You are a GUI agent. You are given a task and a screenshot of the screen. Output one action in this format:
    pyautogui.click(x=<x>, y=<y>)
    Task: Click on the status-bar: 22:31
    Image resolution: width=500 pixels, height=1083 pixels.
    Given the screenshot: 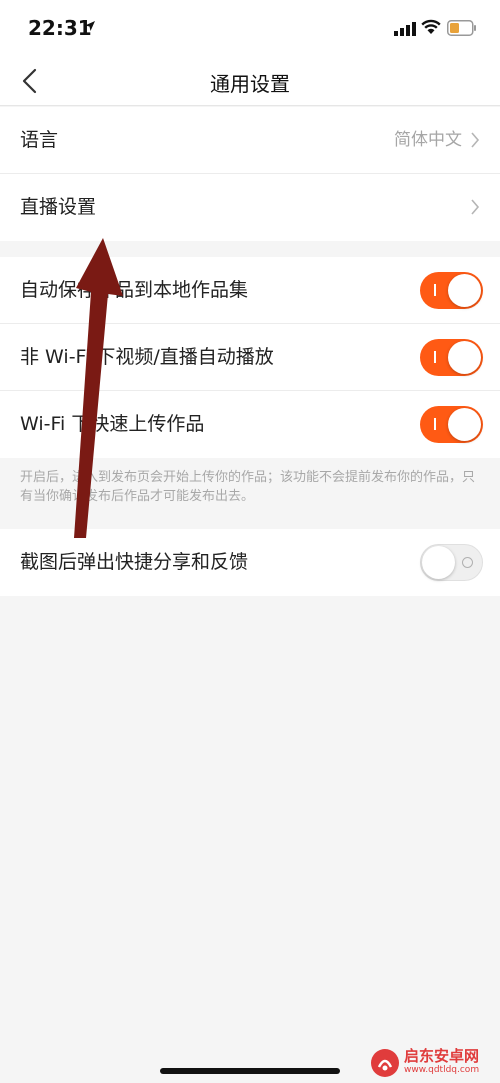 What is the action you would take?
    pyautogui.click(x=250, y=28)
    